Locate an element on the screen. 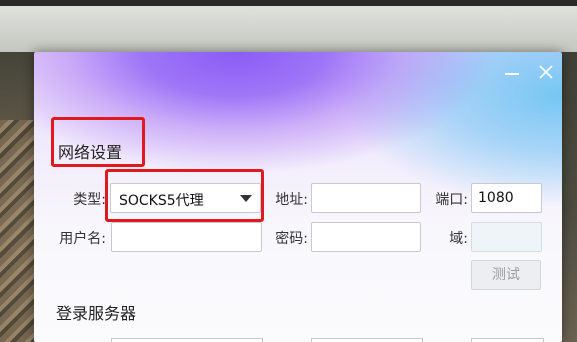 This screenshot has height=342, width=577. close-icon is located at coordinates (546, 72).